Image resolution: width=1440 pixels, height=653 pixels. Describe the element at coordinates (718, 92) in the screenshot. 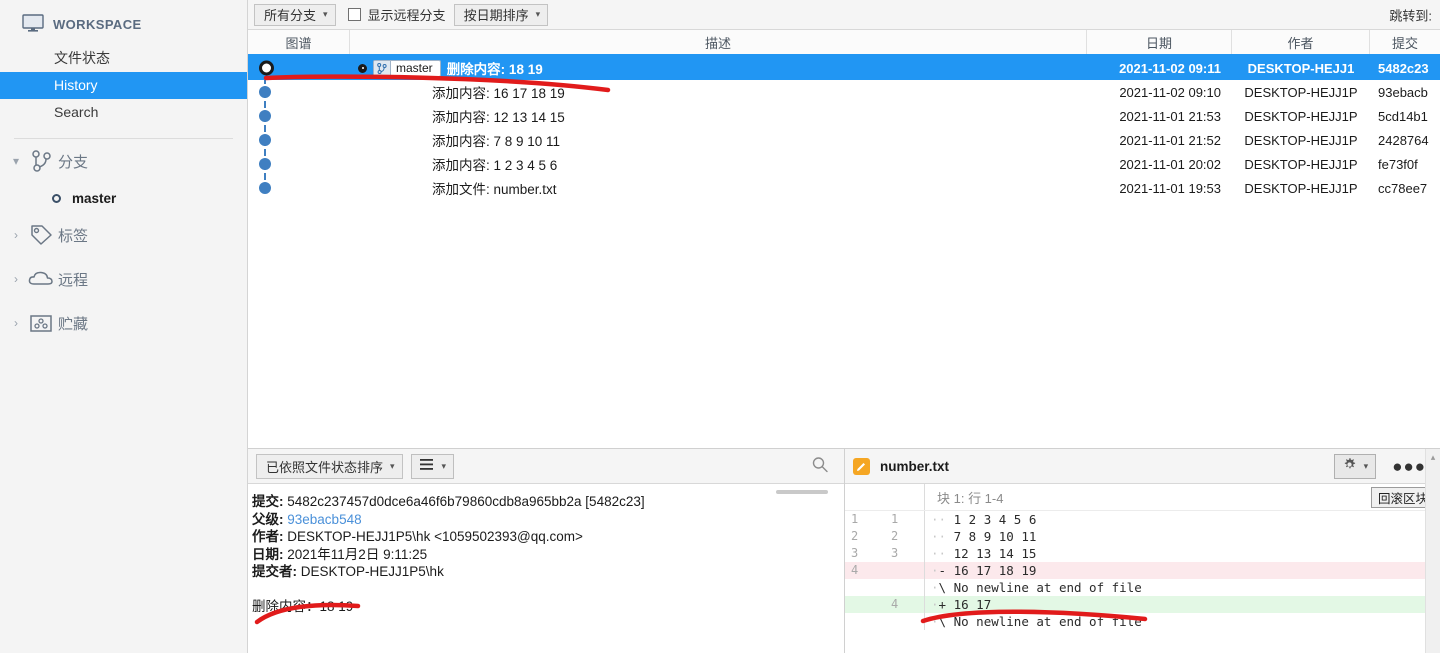

I see `commit-description-cell: 添加内容: 16 17 18 19` at that location.